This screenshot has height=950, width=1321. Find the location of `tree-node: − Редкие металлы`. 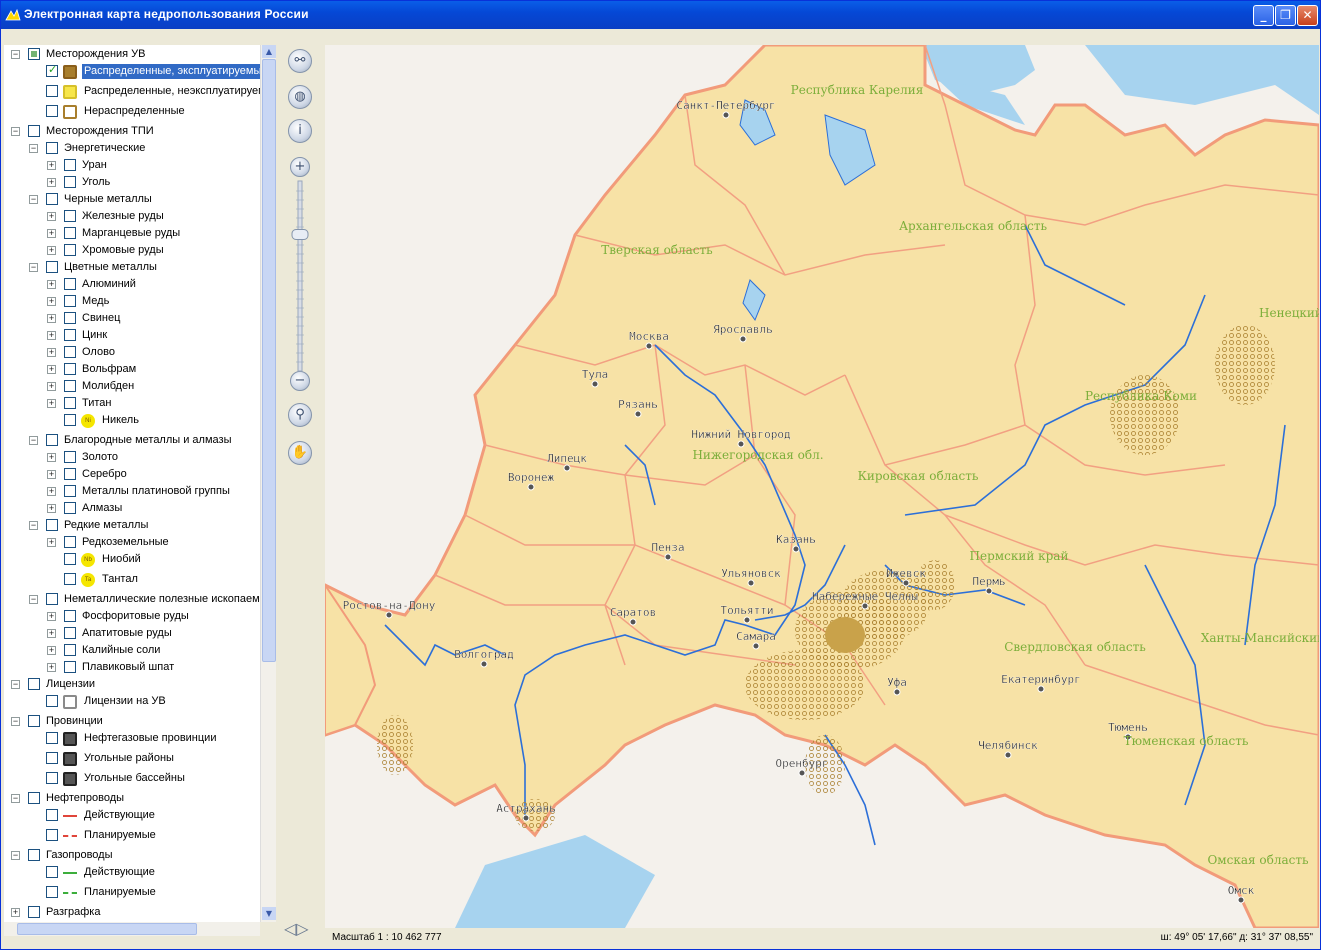

tree-node: − Редкие металлы is located at coordinates (132, 525).